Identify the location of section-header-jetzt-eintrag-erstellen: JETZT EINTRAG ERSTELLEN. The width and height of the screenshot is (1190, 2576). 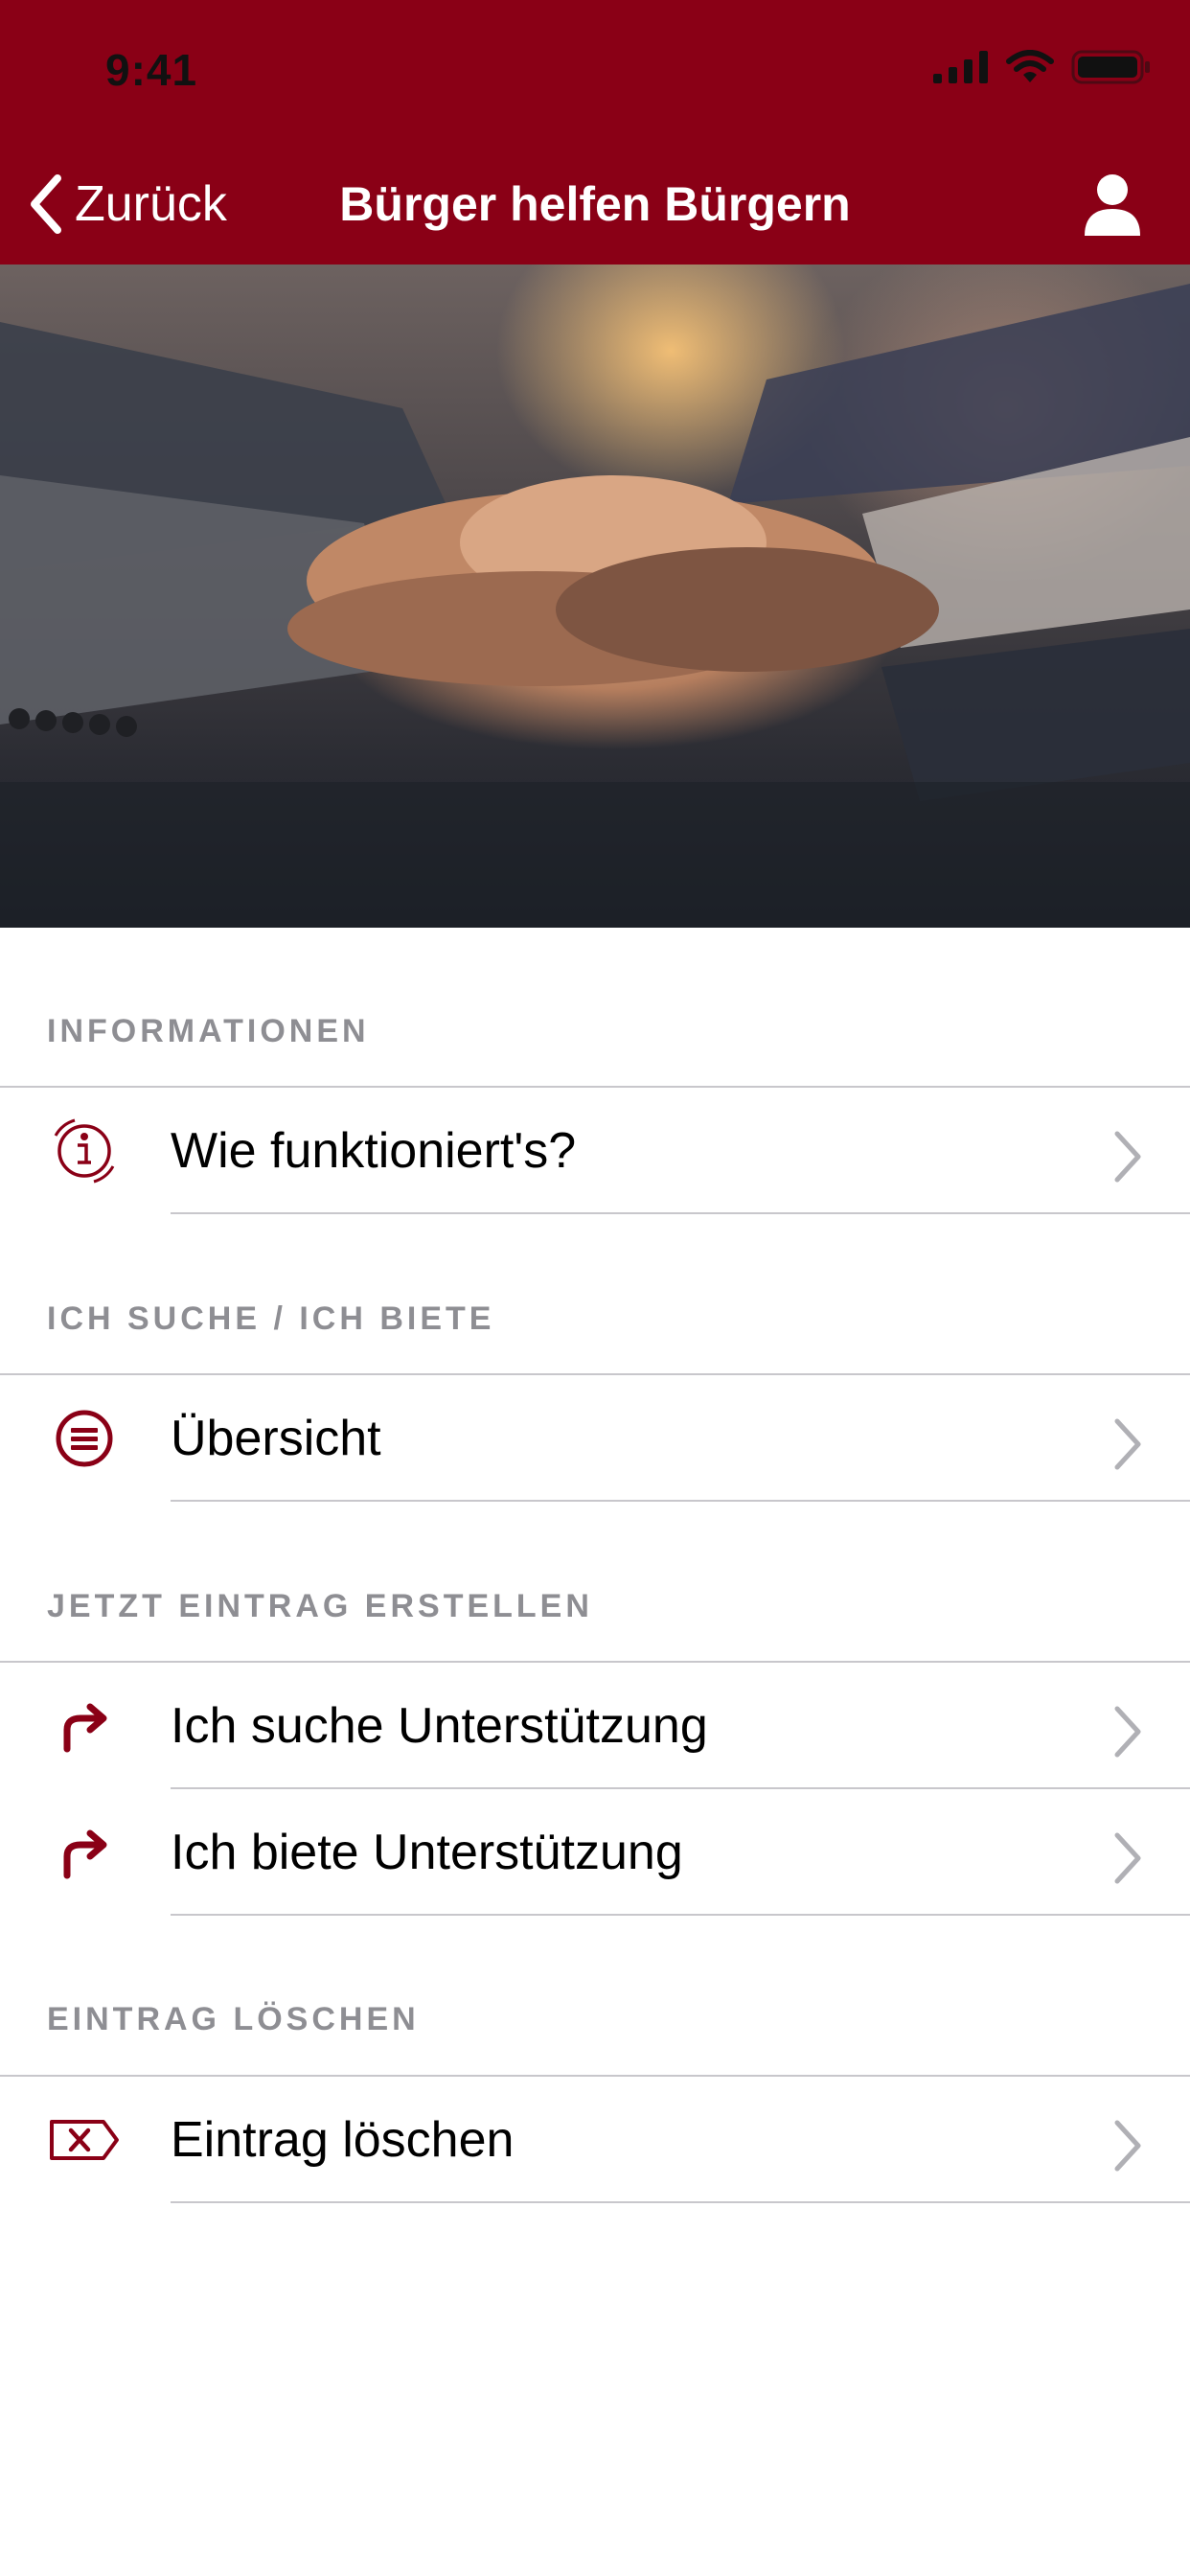
(320, 1606).